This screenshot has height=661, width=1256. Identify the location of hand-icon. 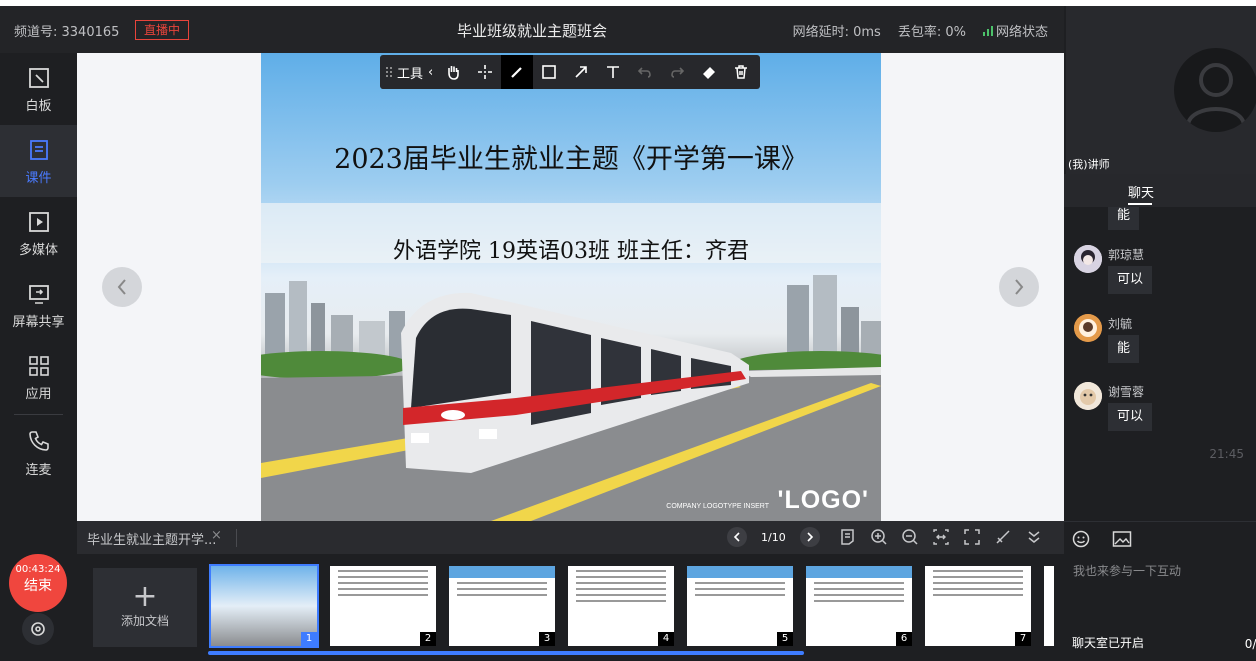
(454, 73).